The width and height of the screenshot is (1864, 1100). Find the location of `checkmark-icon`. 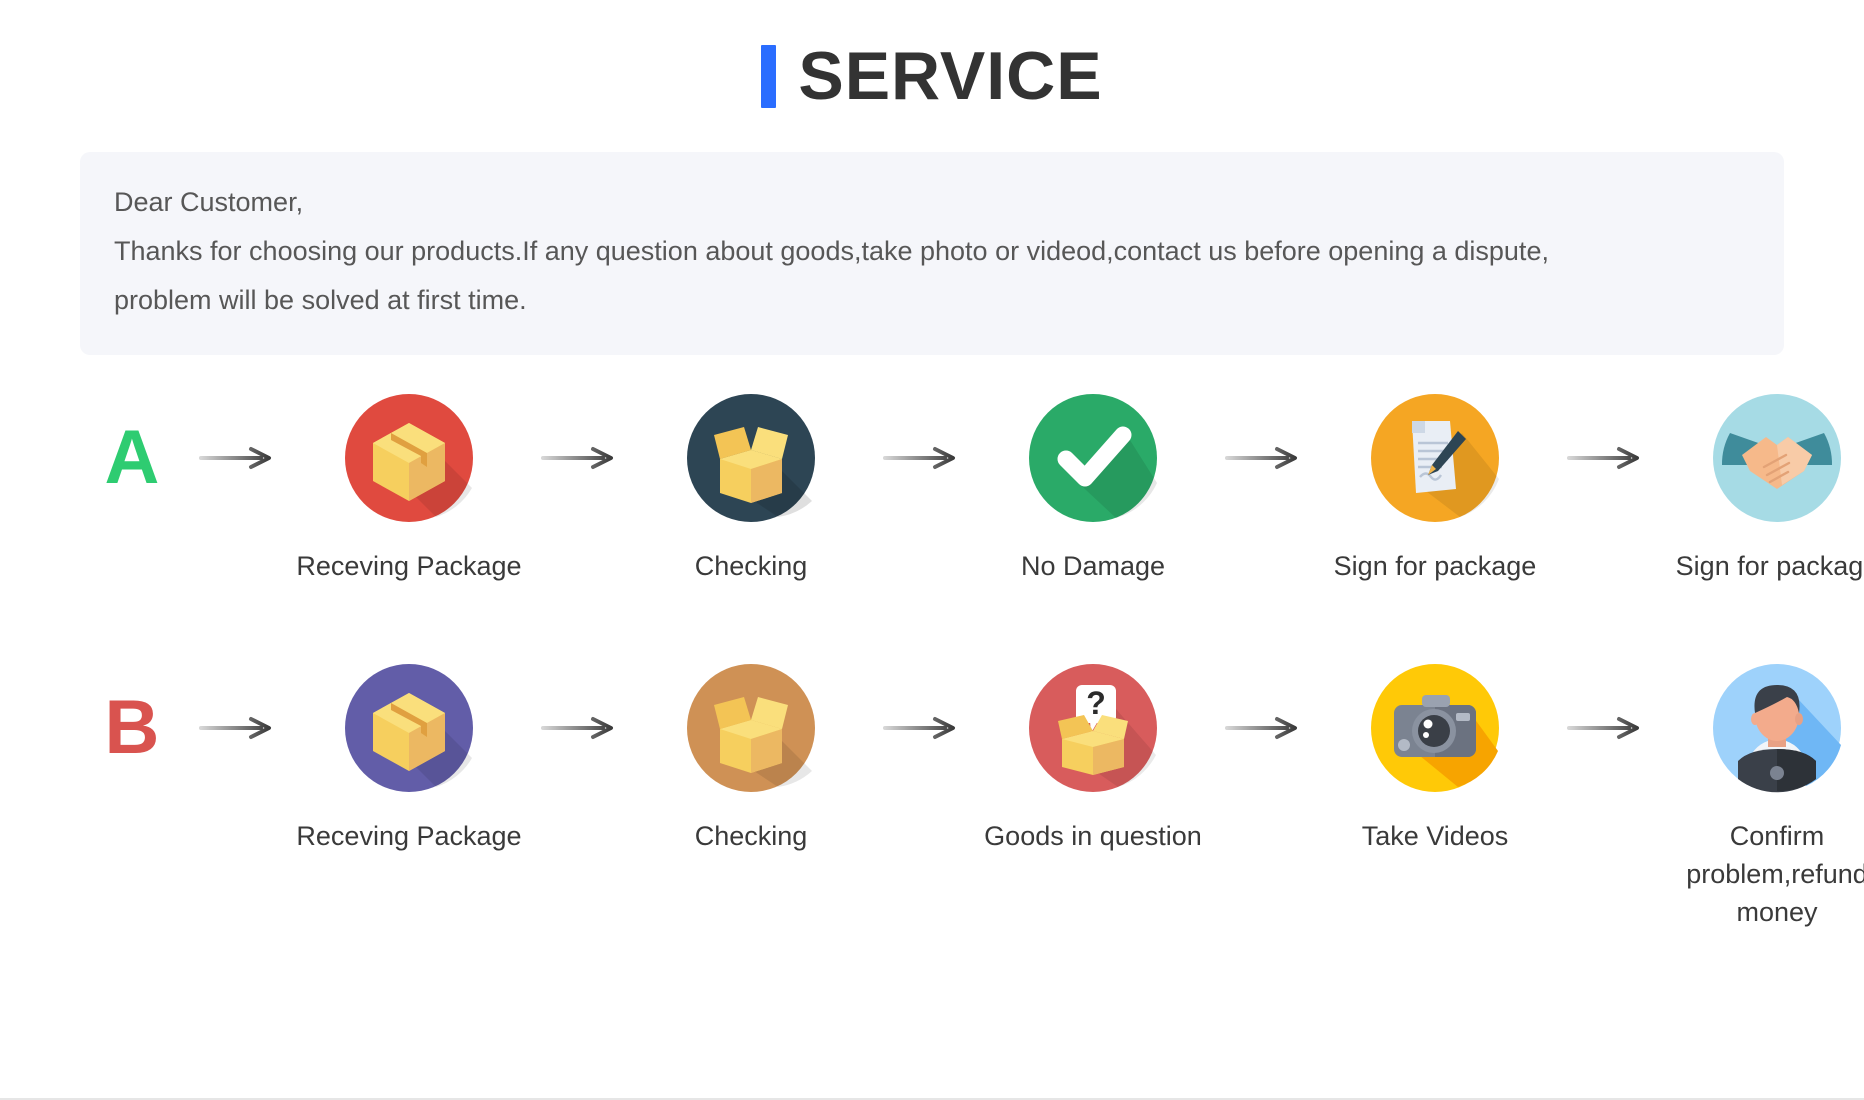

checkmark-icon is located at coordinates (1093, 458).